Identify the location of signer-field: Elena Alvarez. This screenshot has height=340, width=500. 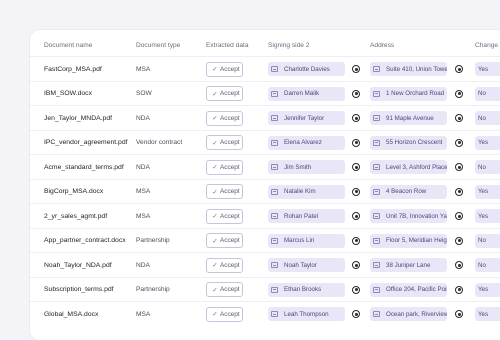
(306, 142).